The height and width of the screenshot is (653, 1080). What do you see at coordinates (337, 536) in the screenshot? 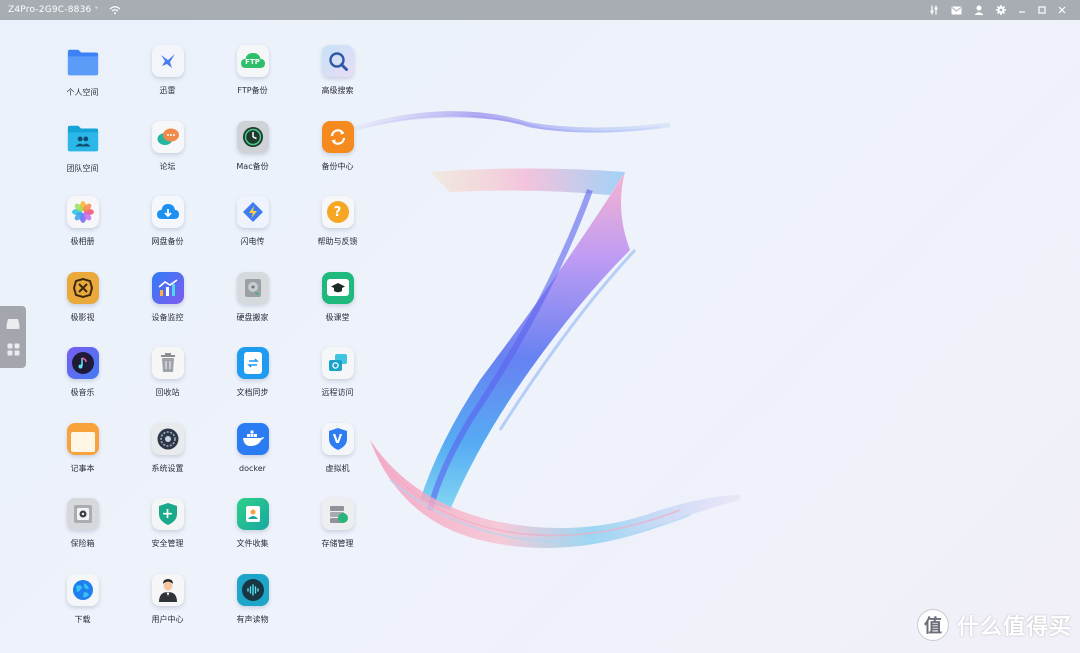
I see `app-storage-management: 存储管理` at bounding box center [337, 536].